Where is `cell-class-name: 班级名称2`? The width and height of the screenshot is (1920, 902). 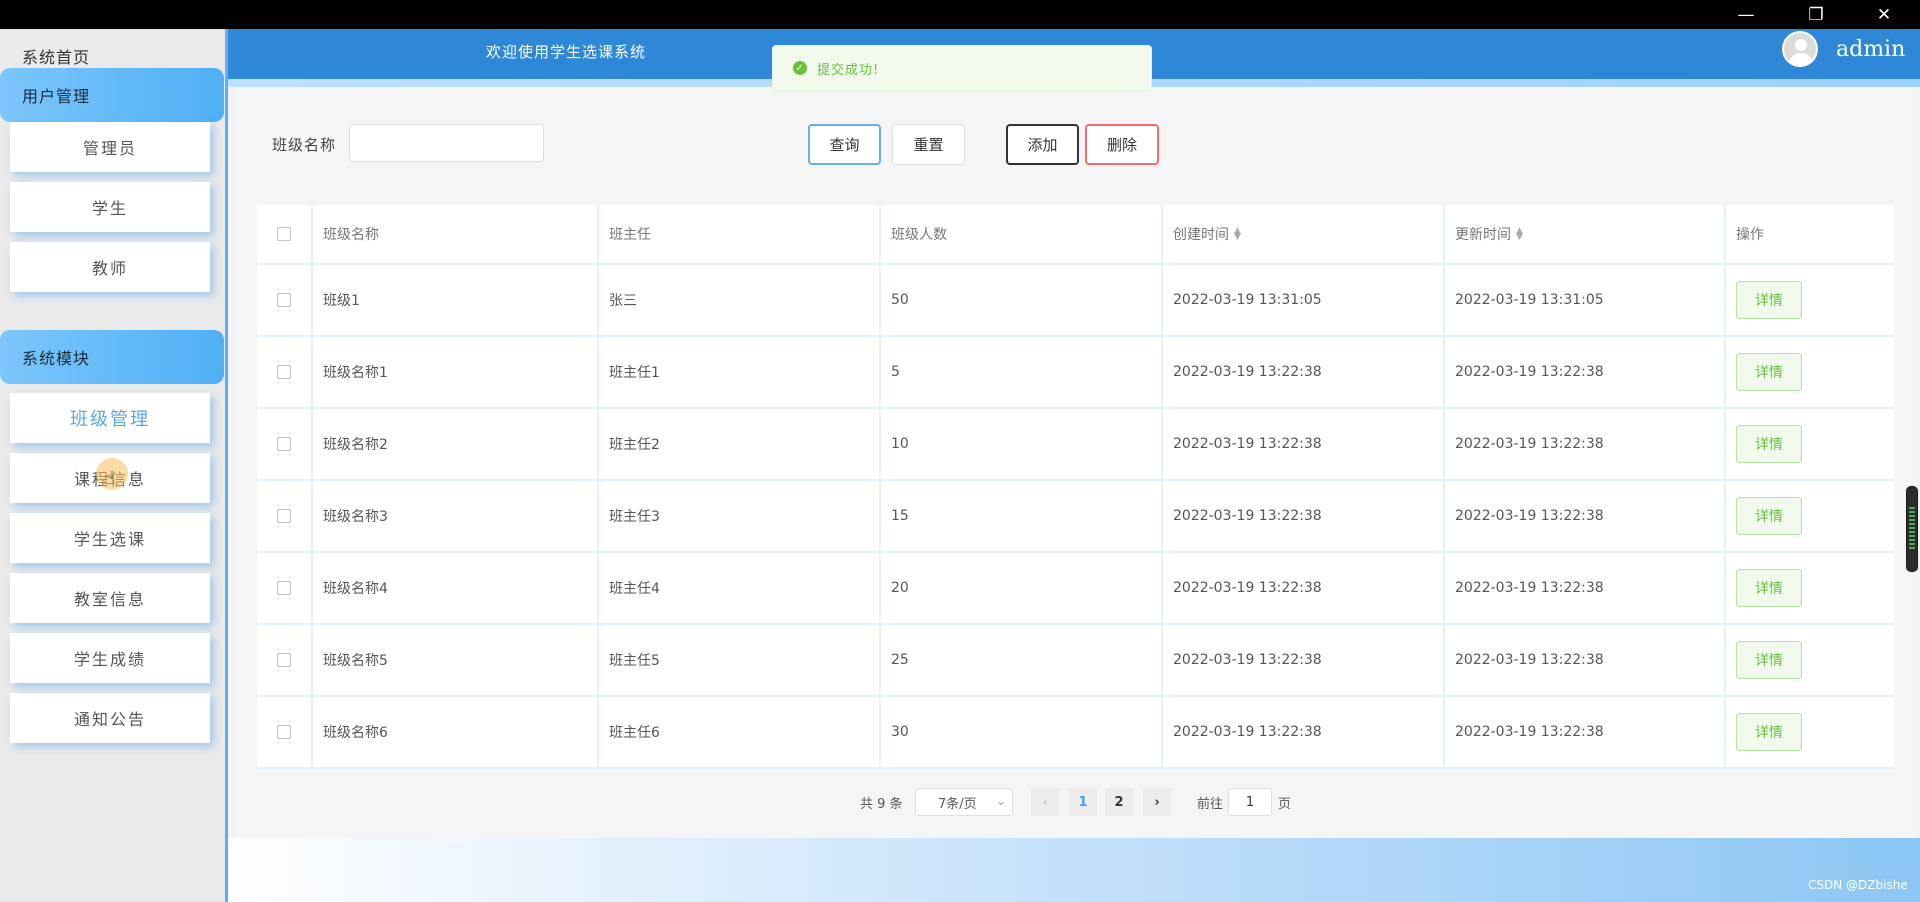
cell-class-name: 班级名称2 is located at coordinates (456, 444).